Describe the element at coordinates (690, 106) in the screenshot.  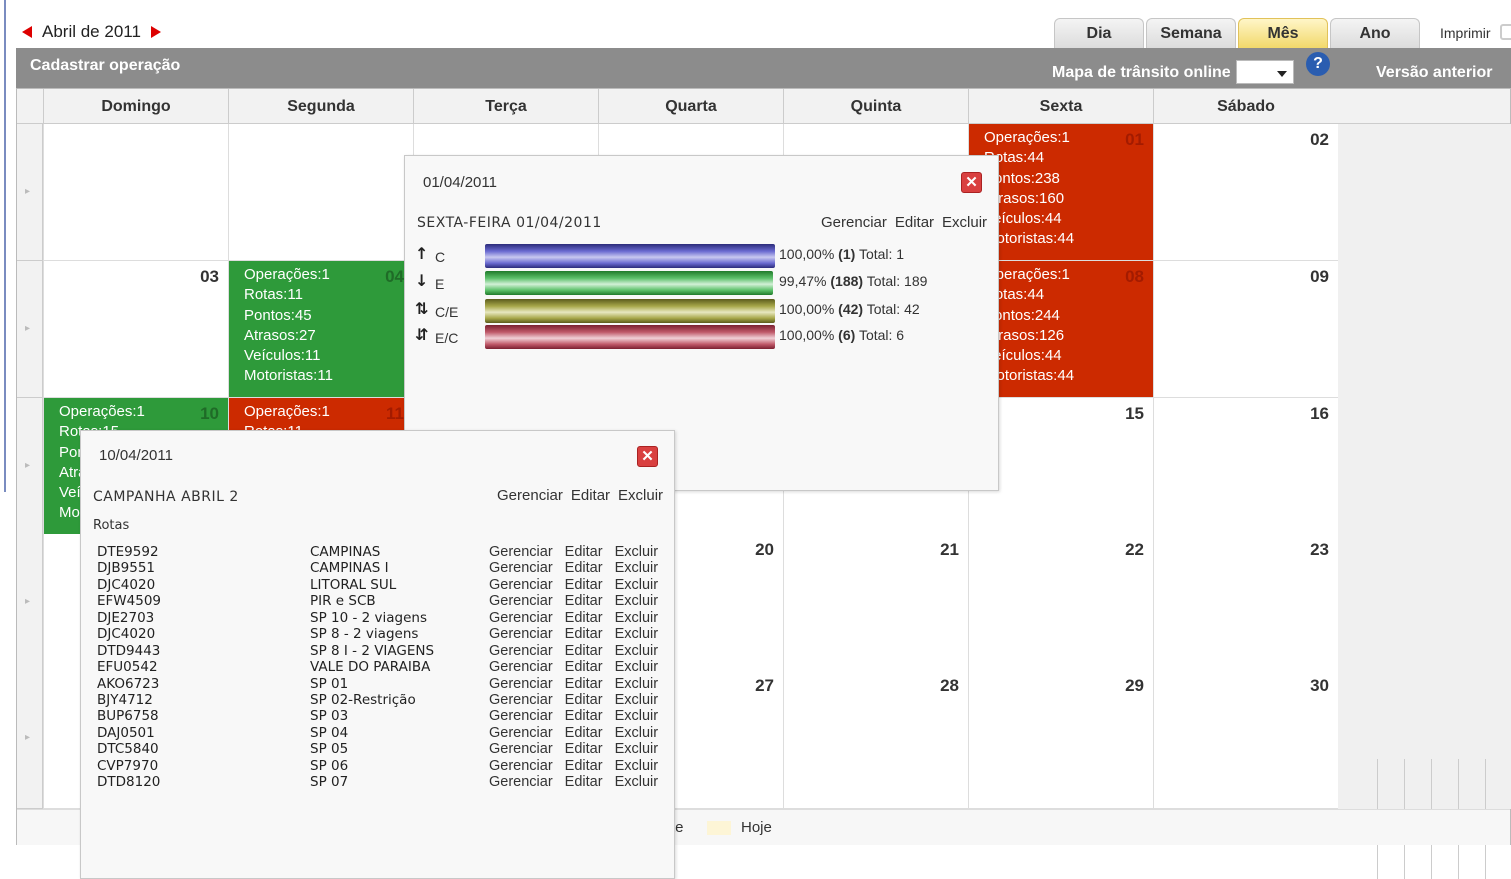
I see `weekday-3: Quarta` at that location.